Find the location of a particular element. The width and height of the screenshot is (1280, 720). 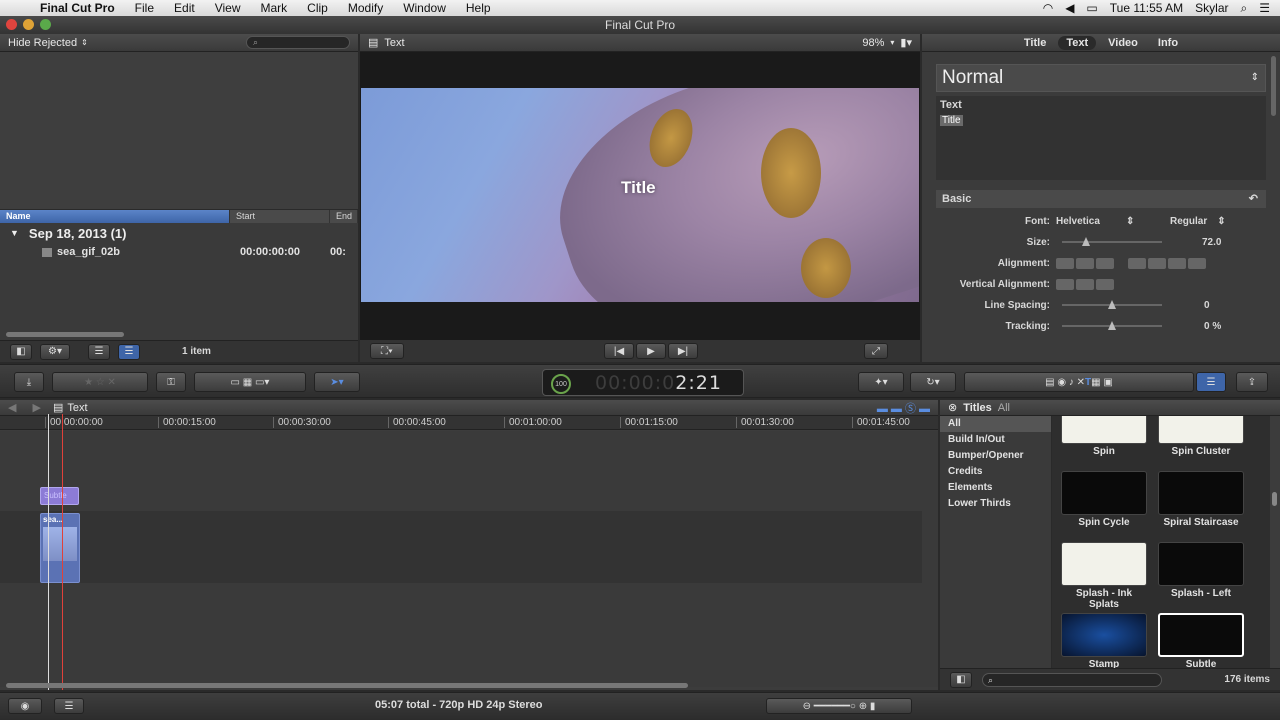

wifi-icon: ◠ is located at coordinates (1048, 8).